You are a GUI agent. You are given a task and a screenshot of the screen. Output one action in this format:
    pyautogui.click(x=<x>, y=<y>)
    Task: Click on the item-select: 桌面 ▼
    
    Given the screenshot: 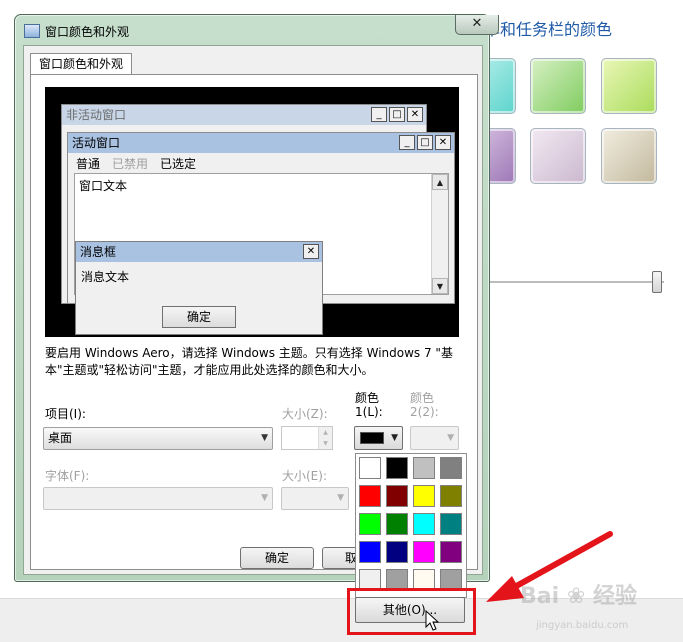 What is the action you would take?
    pyautogui.click(x=158, y=438)
    